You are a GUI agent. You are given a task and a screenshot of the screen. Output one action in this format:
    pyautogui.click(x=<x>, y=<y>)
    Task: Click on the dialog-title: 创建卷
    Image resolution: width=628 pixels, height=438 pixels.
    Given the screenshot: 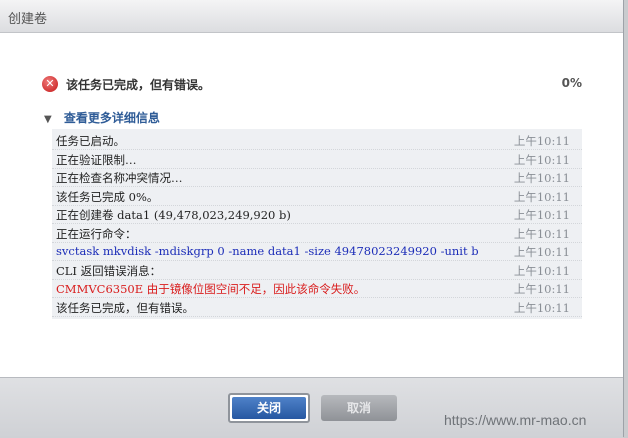 What is the action you would take?
    pyautogui.click(x=28, y=19)
    